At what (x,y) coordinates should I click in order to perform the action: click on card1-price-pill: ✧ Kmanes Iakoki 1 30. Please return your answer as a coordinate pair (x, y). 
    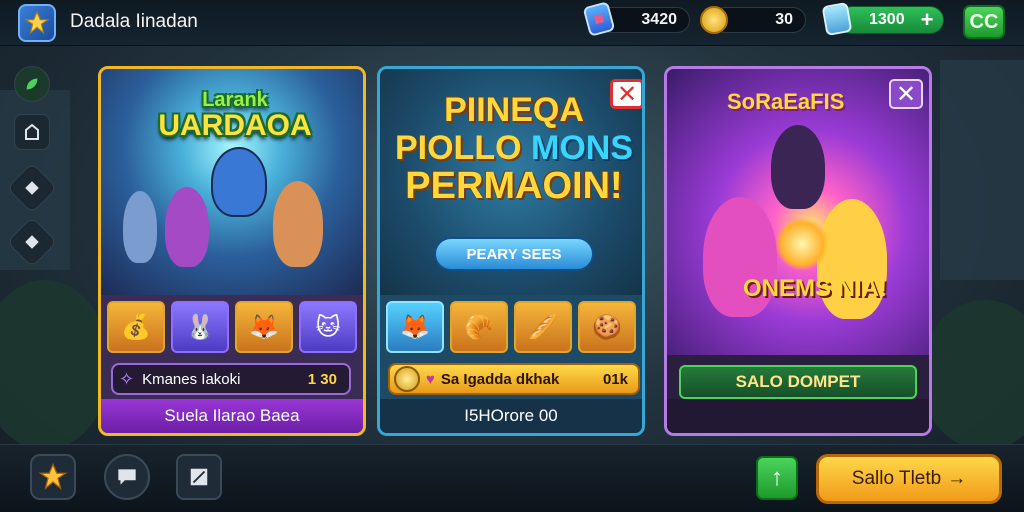
    Looking at the image, I should click on (231, 379).